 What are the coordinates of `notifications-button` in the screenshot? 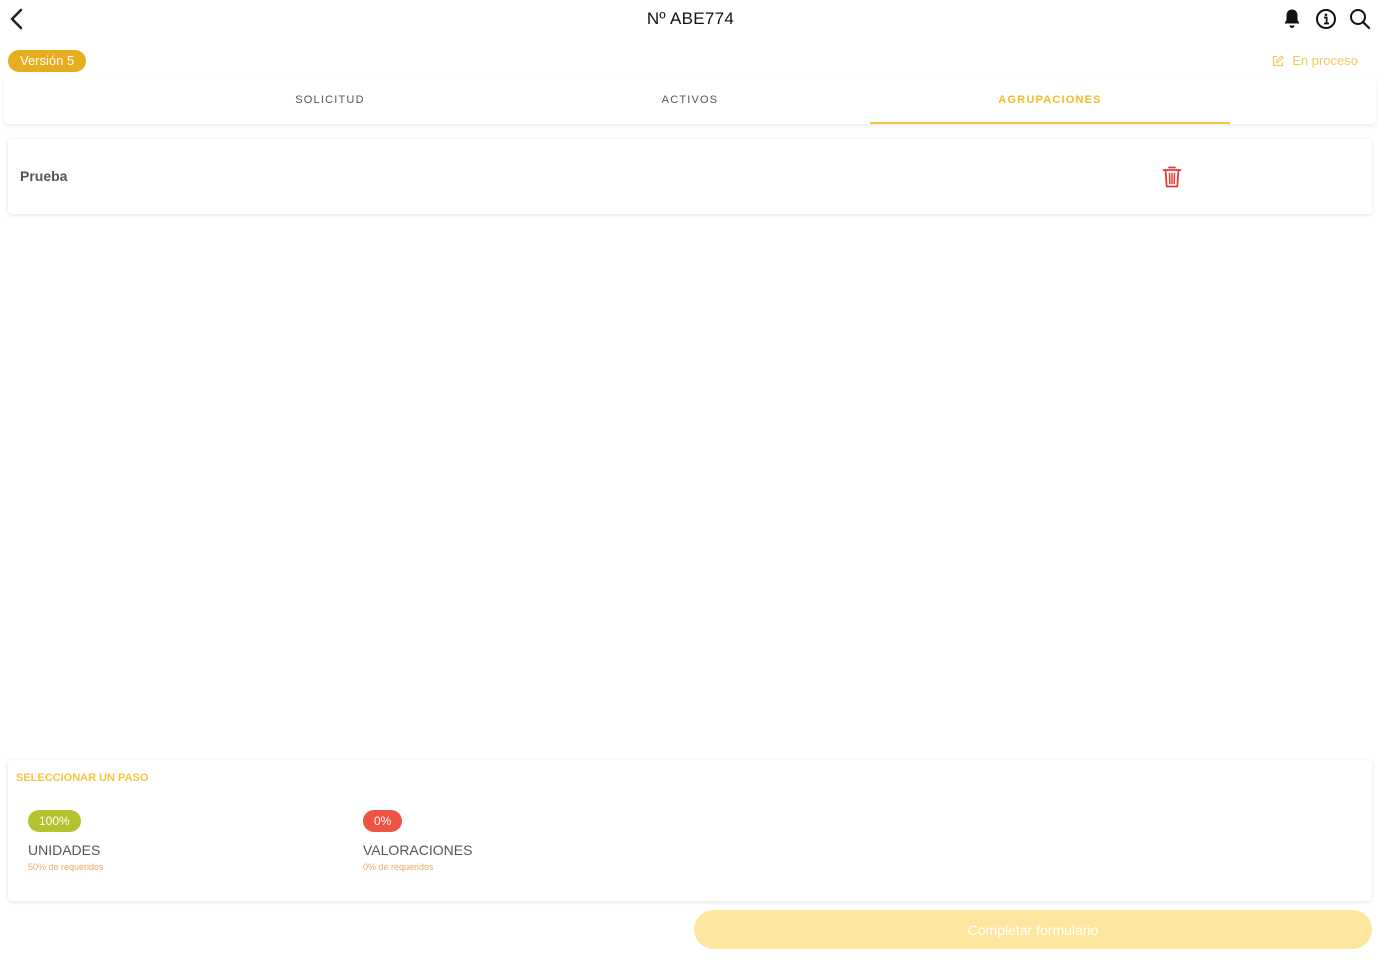 It's located at (1292, 19).